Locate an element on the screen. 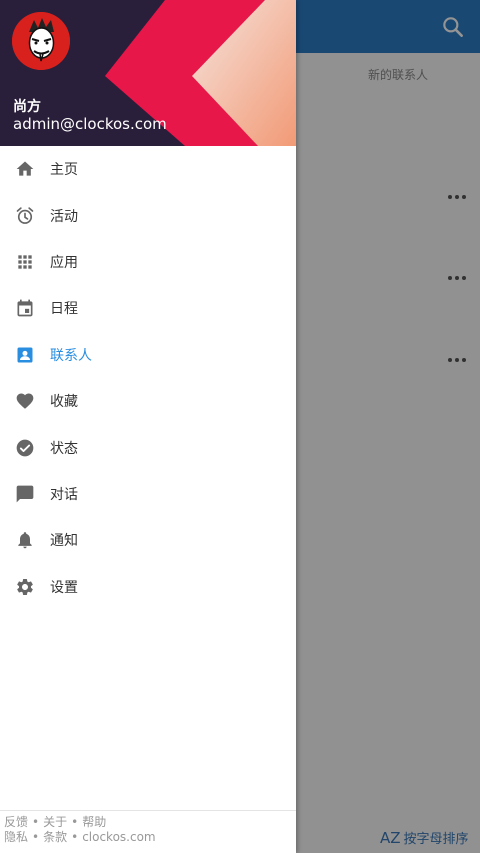  menu-item-label: 收藏 is located at coordinates (64, 402).